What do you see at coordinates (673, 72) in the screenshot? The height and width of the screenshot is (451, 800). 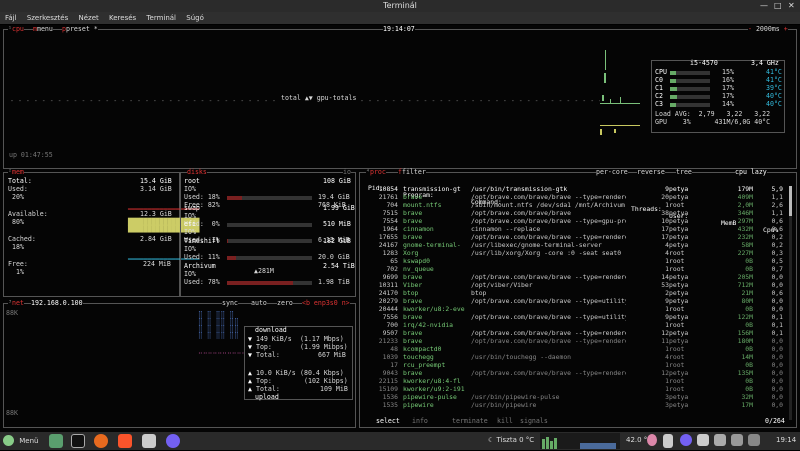 I see `cpu-core-bar` at bounding box center [673, 72].